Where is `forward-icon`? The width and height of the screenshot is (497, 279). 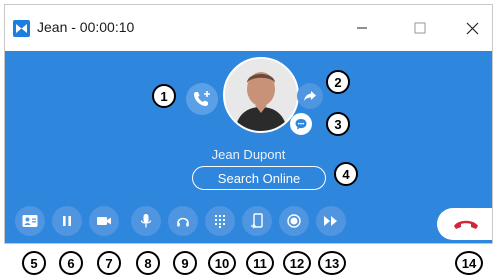
forward-icon is located at coordinates (330, 221).